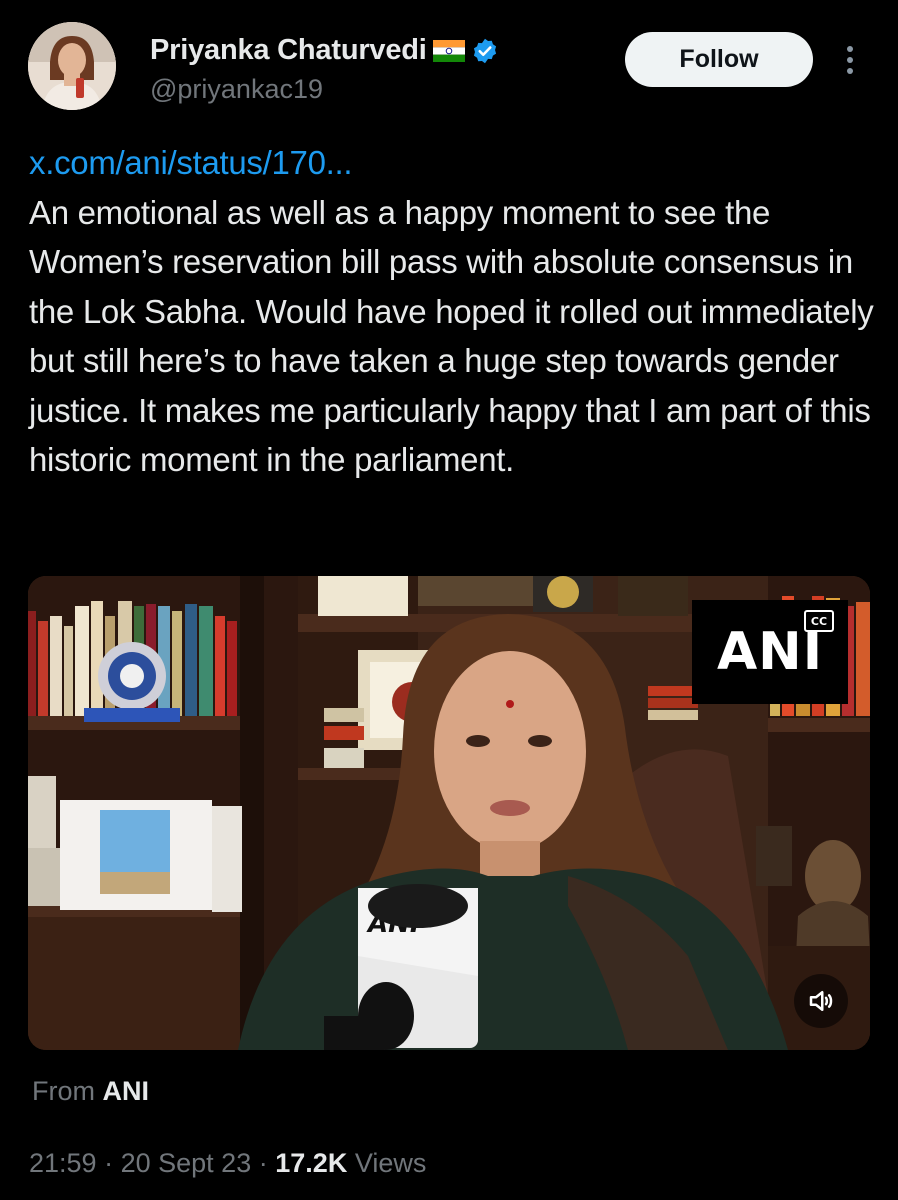 The height and width of the screenshot is (1200, 898). I want to click on tweet-time: 21:59, so click(63, 1163).